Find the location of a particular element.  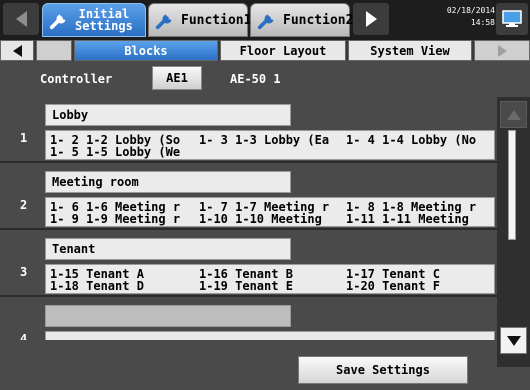

tab-initial-settings-line2: Settings is located at coordinates (104, 26).